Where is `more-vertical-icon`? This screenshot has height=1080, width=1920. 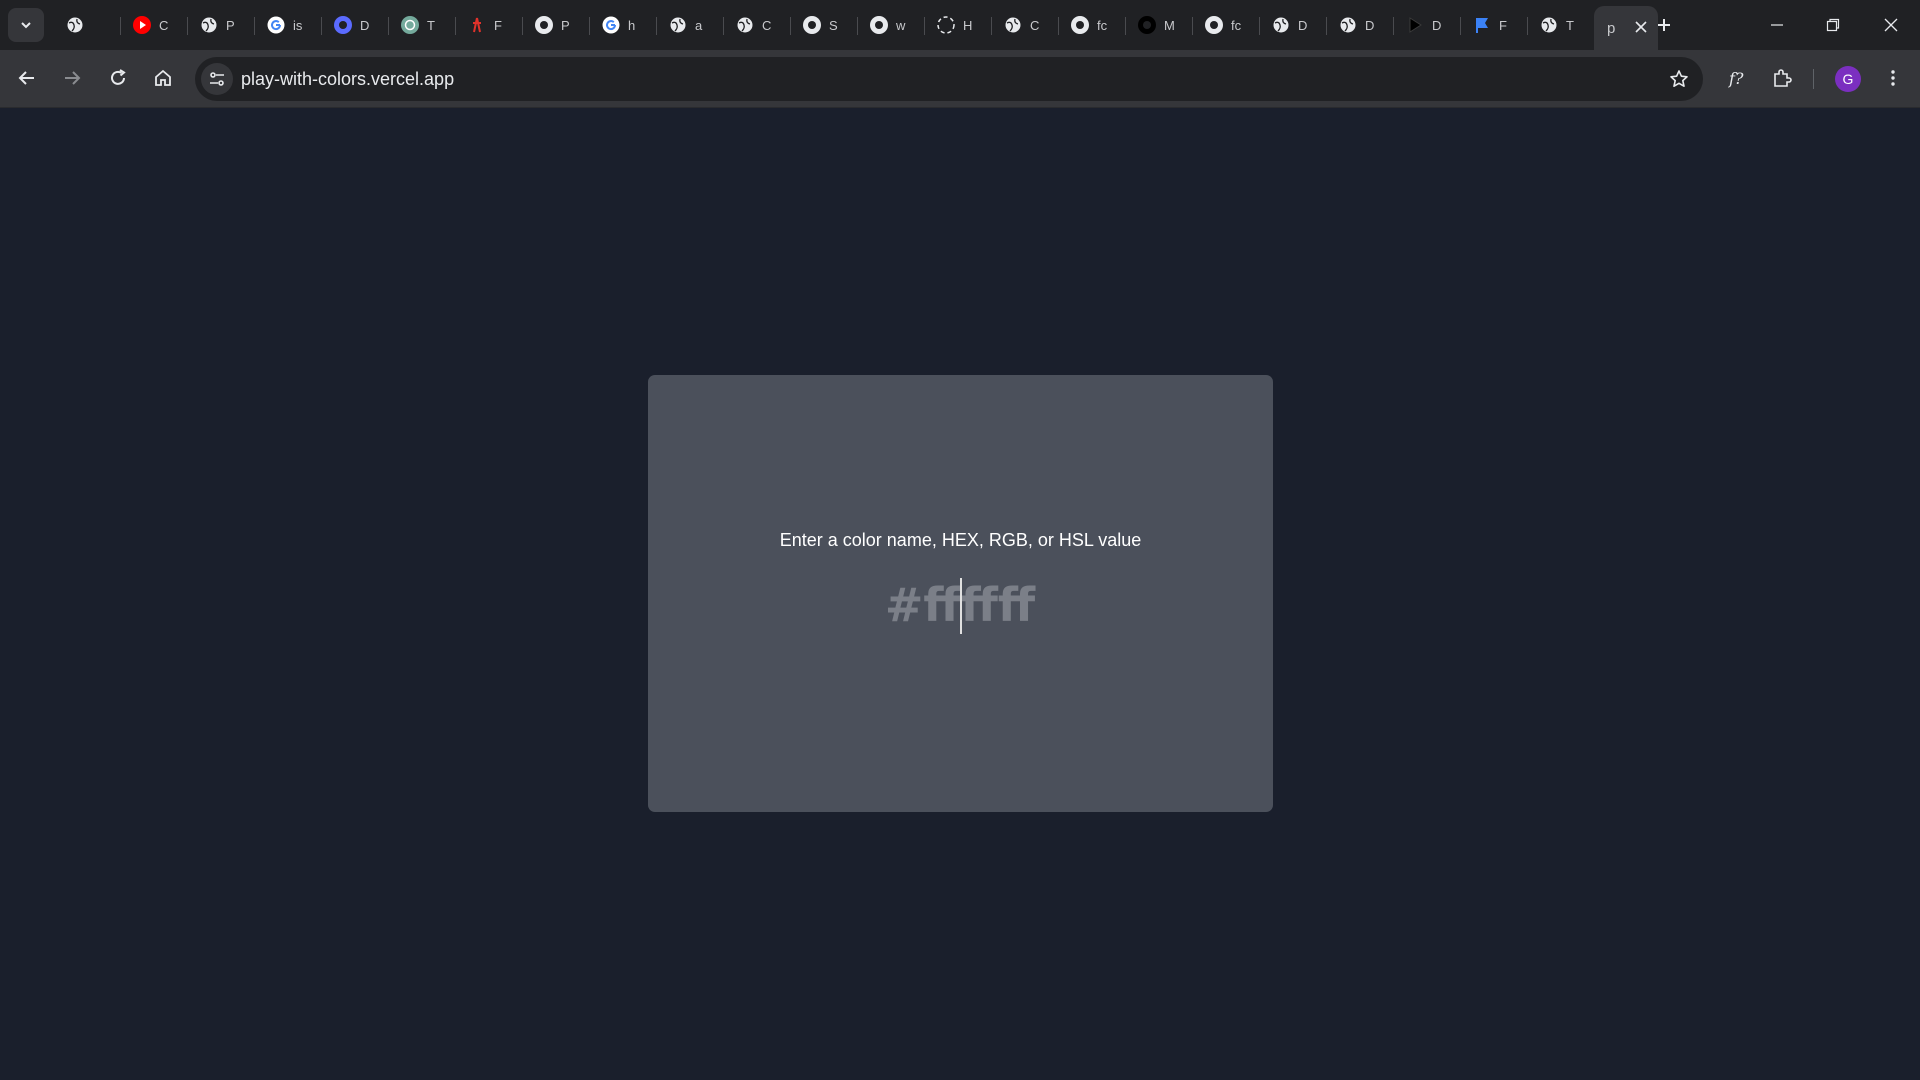 more-vertical-icon is located at coordinates (1893, 78).